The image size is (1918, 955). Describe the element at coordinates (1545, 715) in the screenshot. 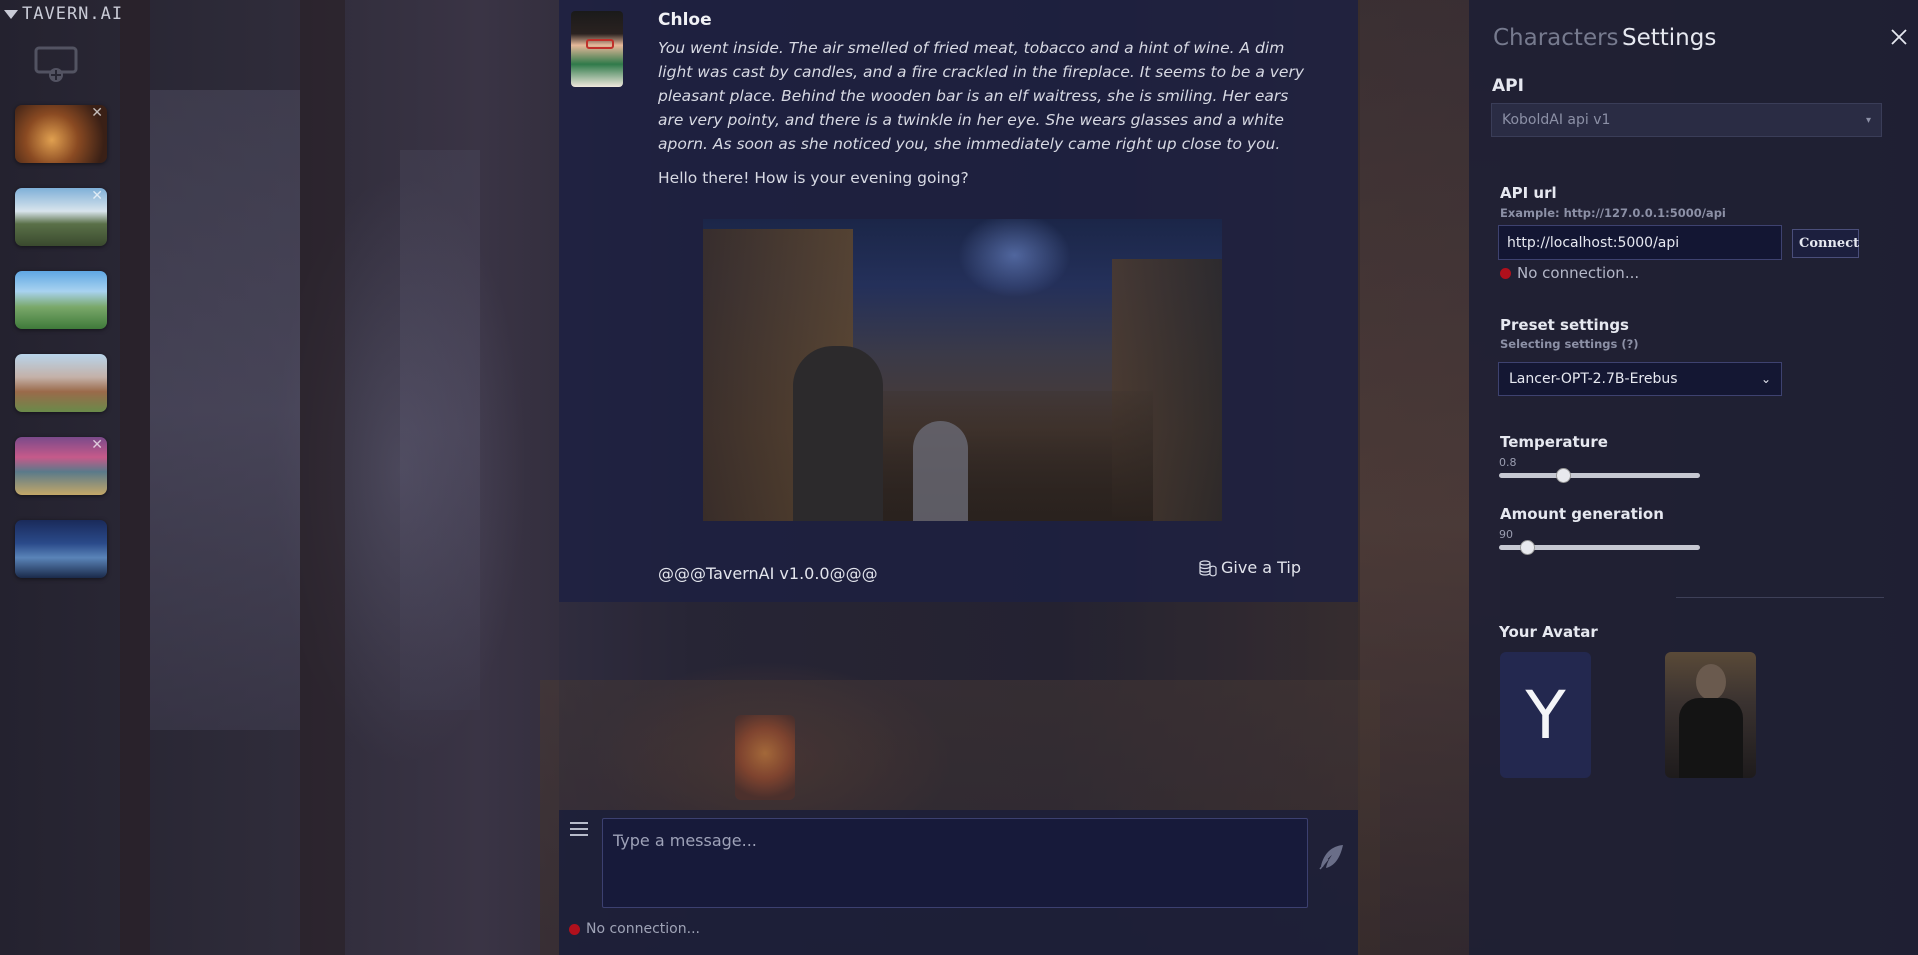

I see `avatar-option-letter: Y` at that location.